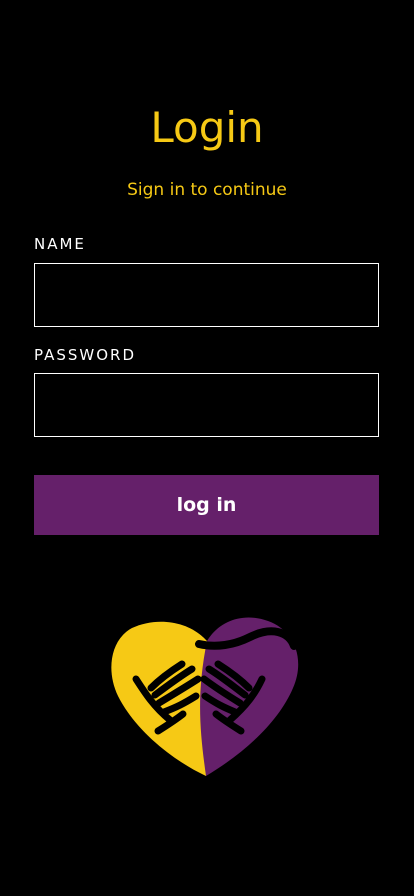 The width and height of the screenshot is (414, 896). What do you see at coordinates (207, 699) in the screenshot?
I see `heart-hands-logo` at bounding box center [207, 699].